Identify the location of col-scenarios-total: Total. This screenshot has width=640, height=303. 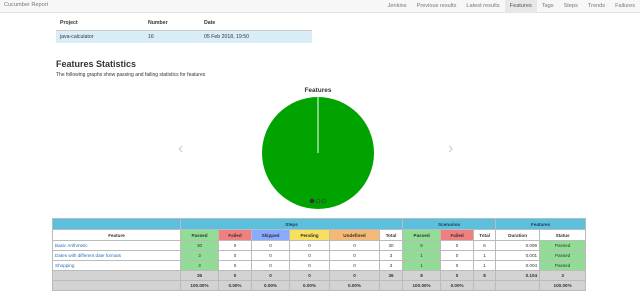
(485, 235).